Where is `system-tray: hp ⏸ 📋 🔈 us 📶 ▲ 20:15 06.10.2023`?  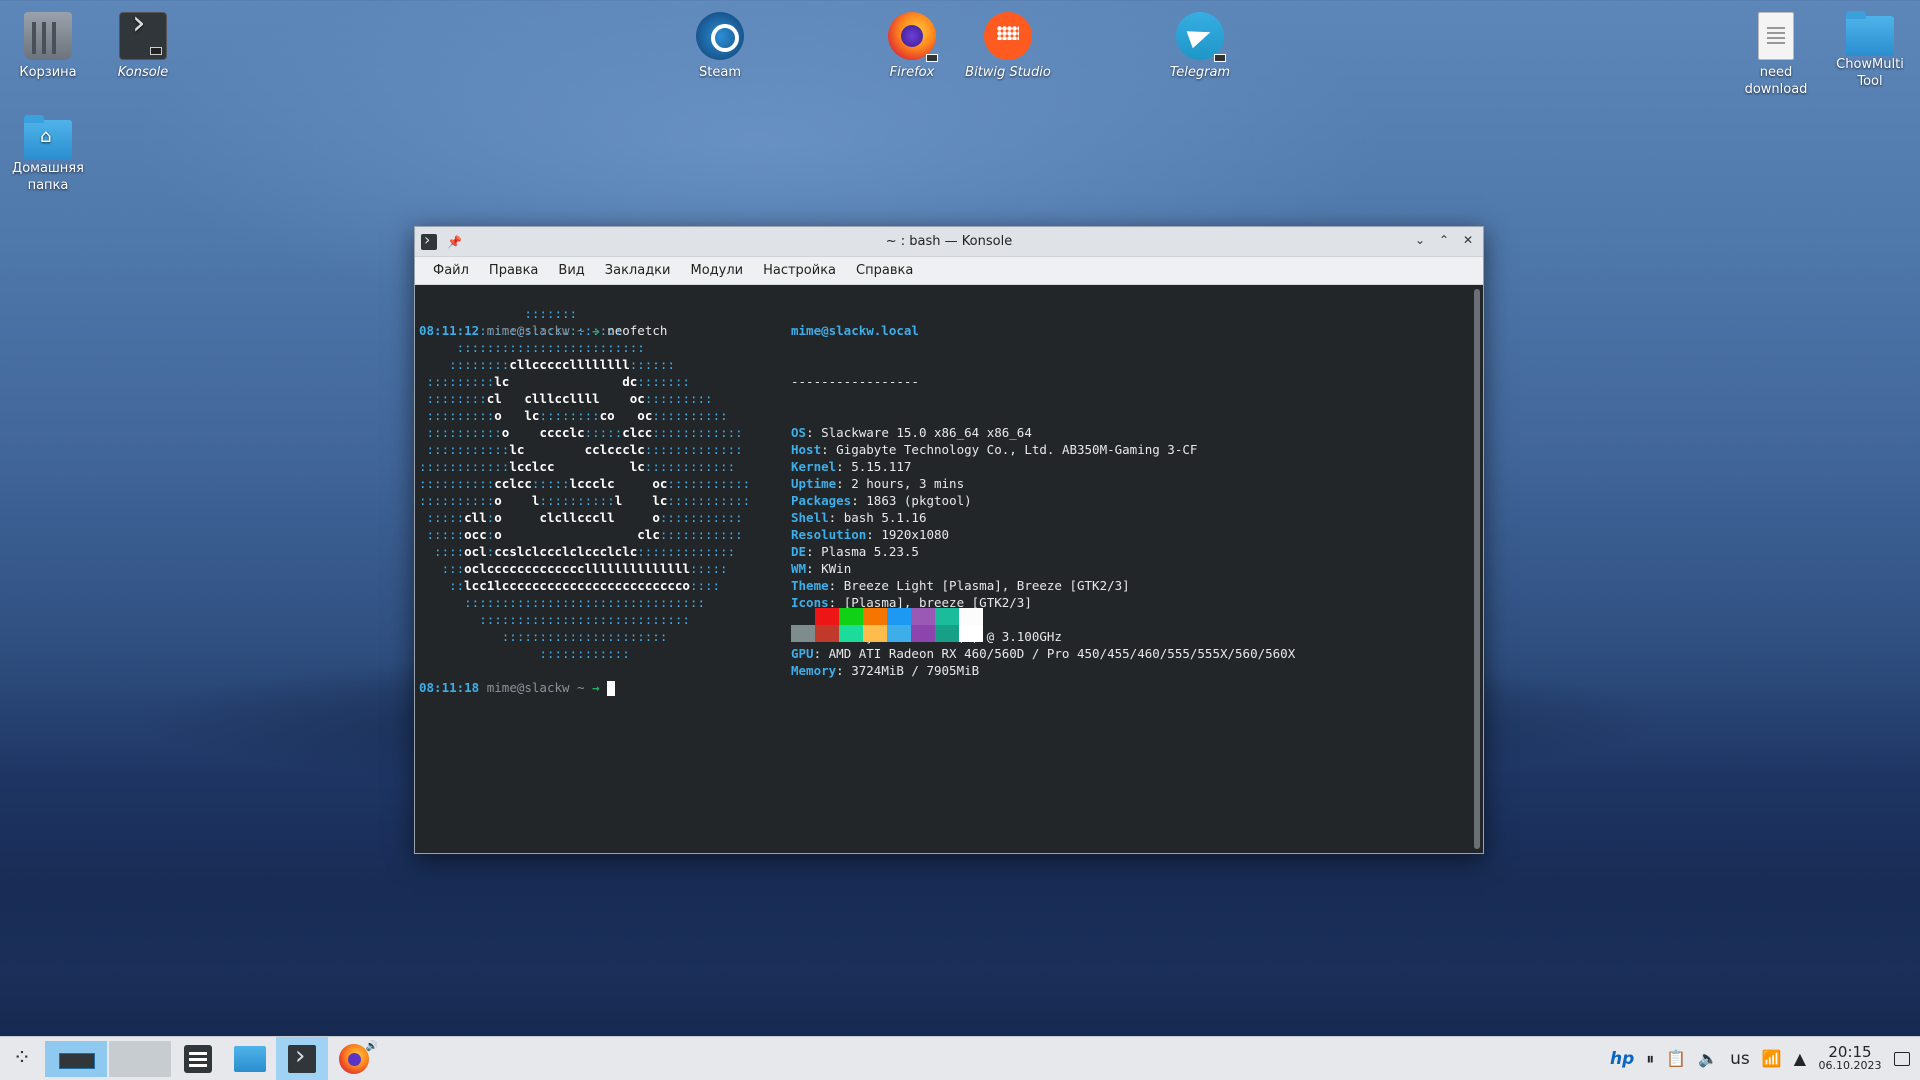 system-tray: hp ⏸ 📋 🔈 us 📶 ▲ 20:15 06.10.2023 is located at coordinates (1765, 1058).